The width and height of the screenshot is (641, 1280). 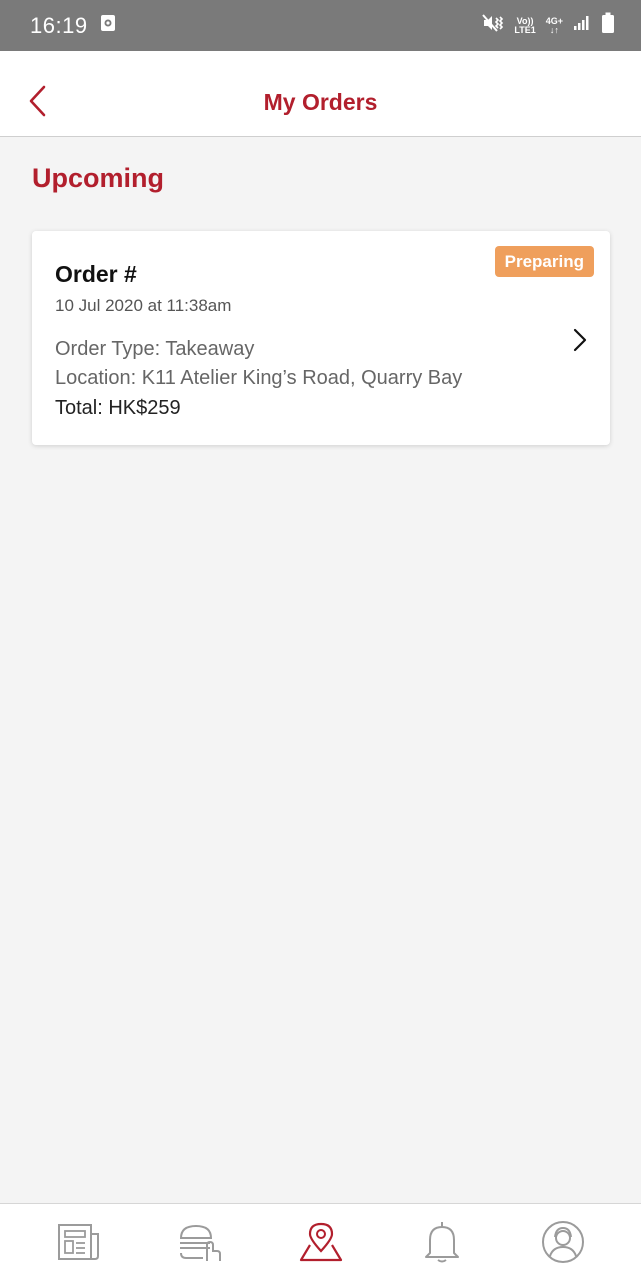 What do you see at coordinates (525, 25) in the screenshot?
I see `volte-indicator: Vo)) LTE1` at bounding box center [525, 25].